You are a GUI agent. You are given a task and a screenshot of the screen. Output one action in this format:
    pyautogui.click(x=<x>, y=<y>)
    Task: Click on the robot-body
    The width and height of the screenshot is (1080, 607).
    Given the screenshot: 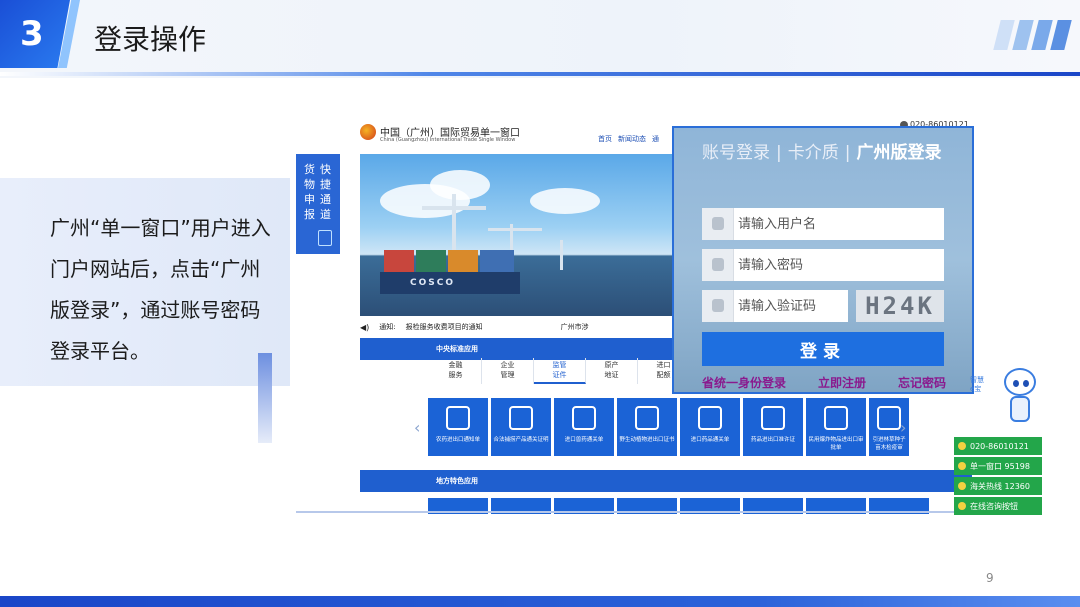 What is the action you would take?
    pyautogui.click(x=1020, y=409)
    